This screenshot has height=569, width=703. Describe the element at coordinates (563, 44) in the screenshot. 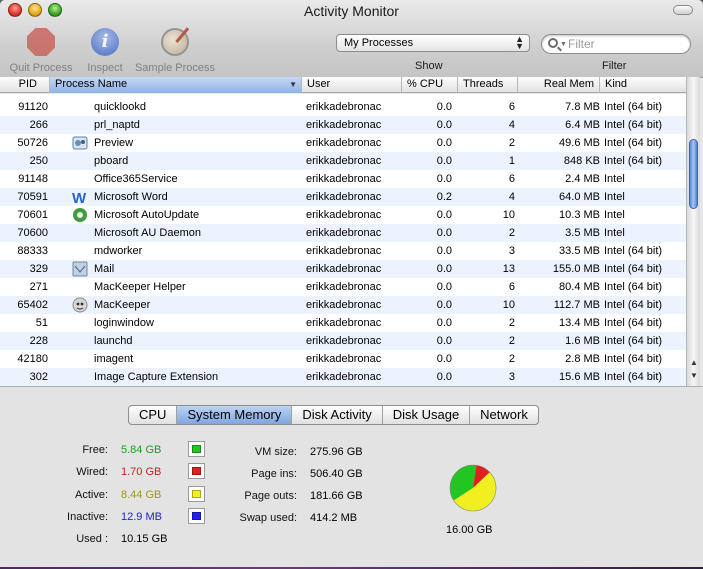

I see `search-menu-caret-icon: ▼` at that location.